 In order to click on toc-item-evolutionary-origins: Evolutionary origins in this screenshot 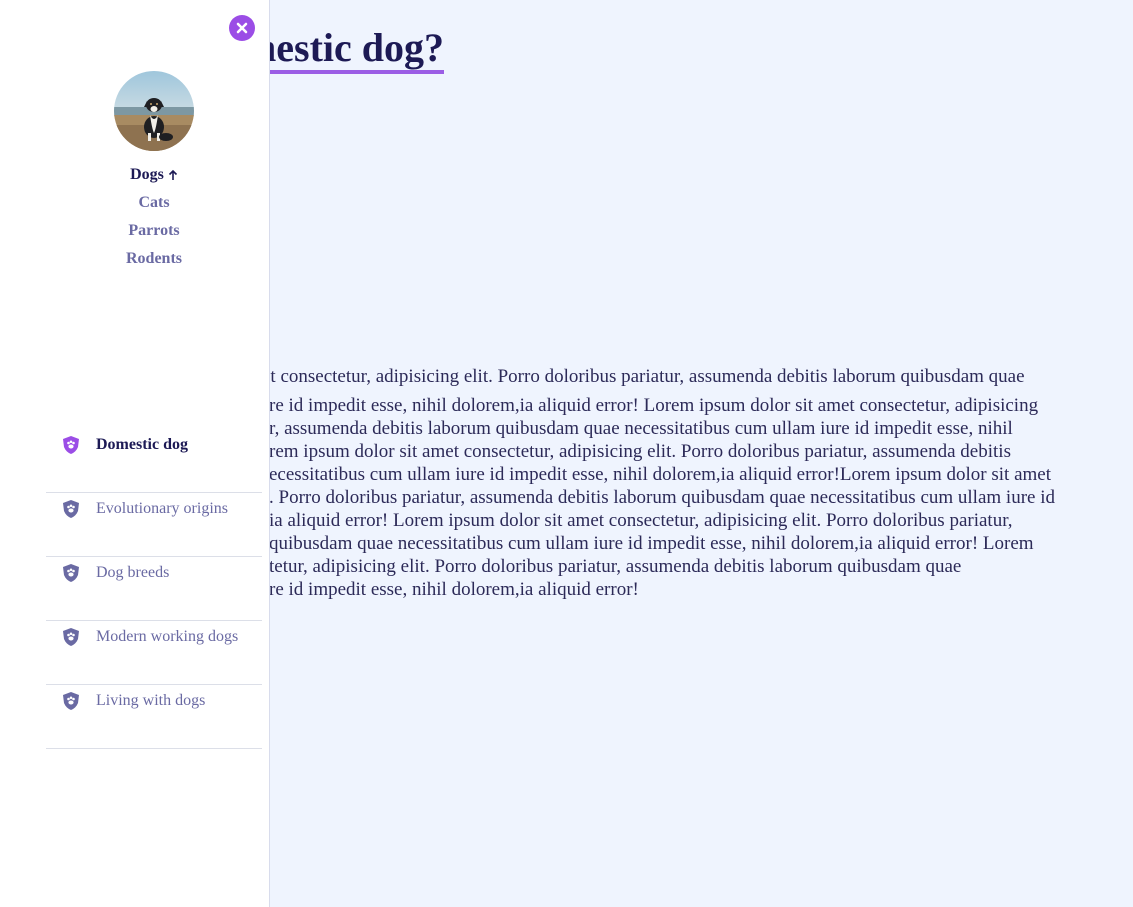, I will do `click(154, 525)`.